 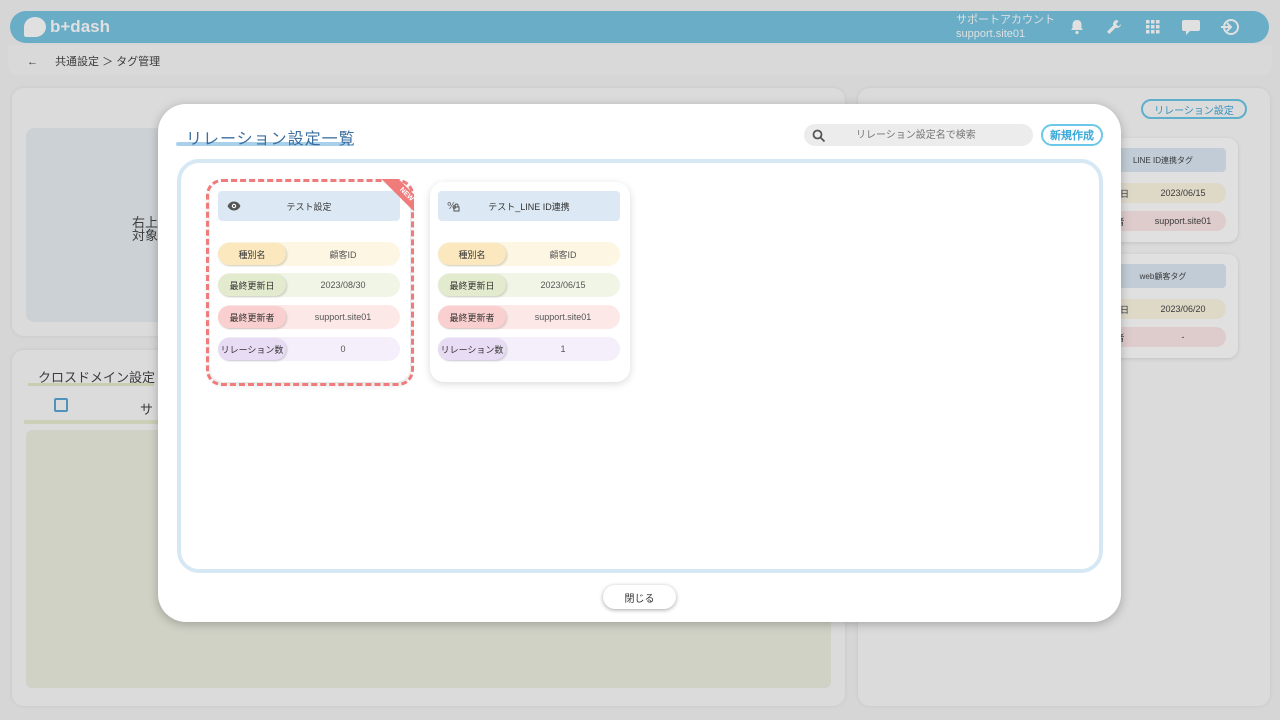 I want to click on new-create-button: 新規作成, so click(x=1072, y=135).